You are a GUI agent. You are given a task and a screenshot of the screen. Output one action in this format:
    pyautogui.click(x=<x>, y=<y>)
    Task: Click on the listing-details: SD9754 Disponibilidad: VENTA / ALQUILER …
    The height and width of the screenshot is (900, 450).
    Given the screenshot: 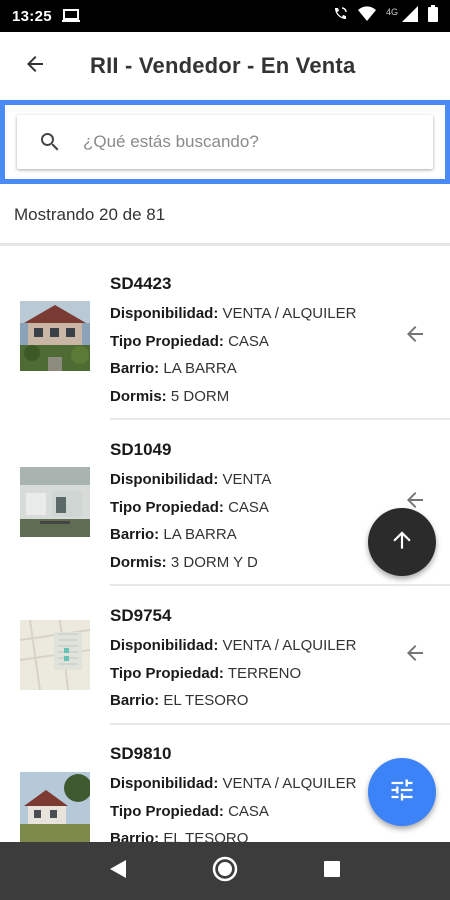 What is the action you would take?
    pyautogui.click(x=250, y=659)
    